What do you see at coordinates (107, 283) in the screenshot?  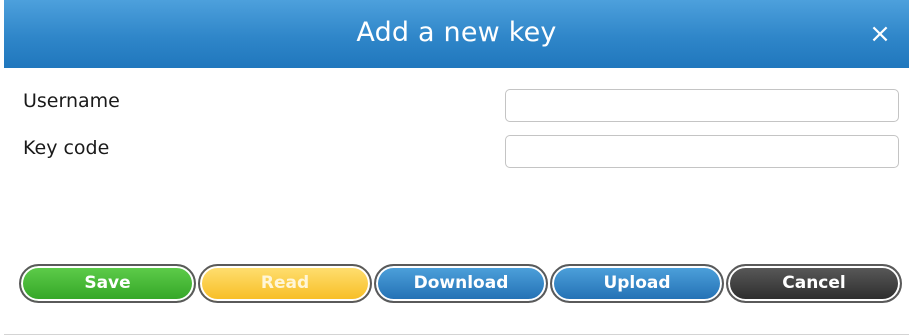 I see `save-button: Save` at bounding box center [107, 283].